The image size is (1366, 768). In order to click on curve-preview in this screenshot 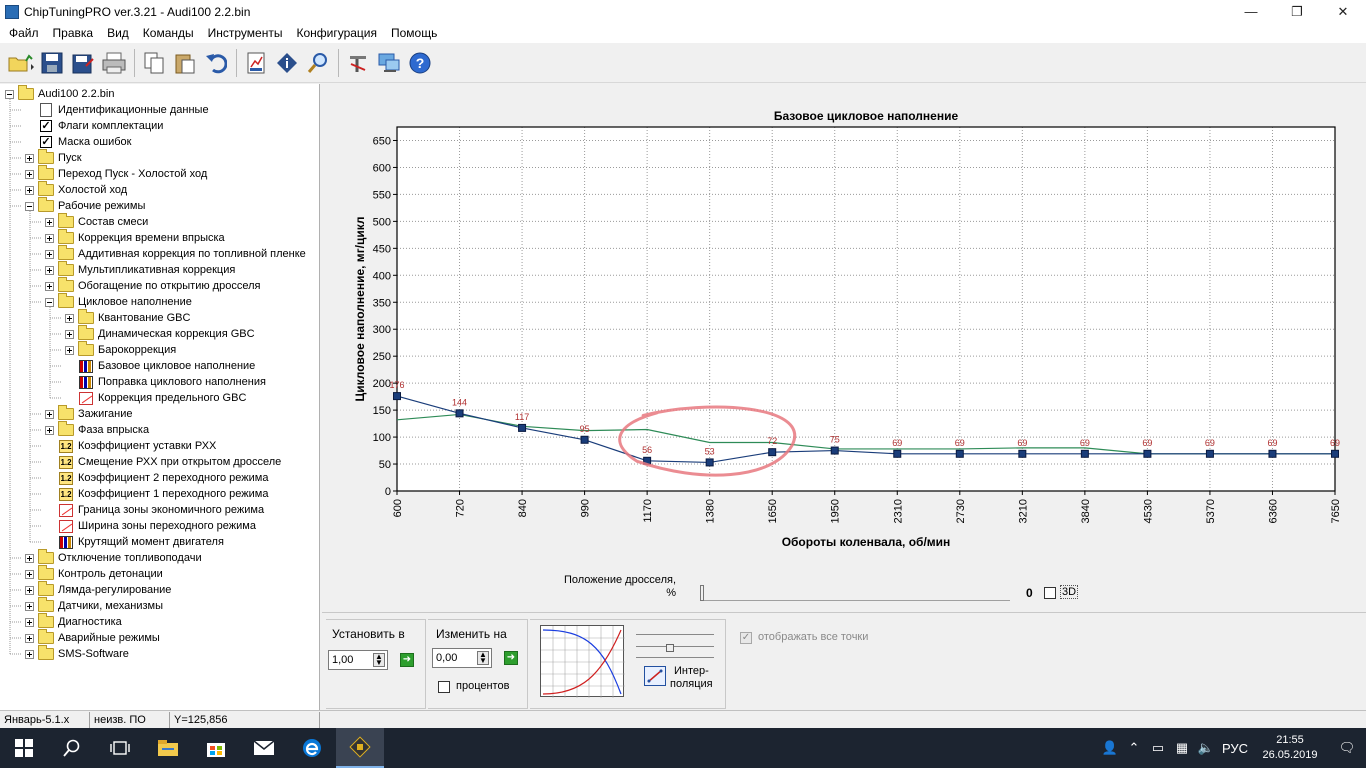, I will do `click(582, 661)`.